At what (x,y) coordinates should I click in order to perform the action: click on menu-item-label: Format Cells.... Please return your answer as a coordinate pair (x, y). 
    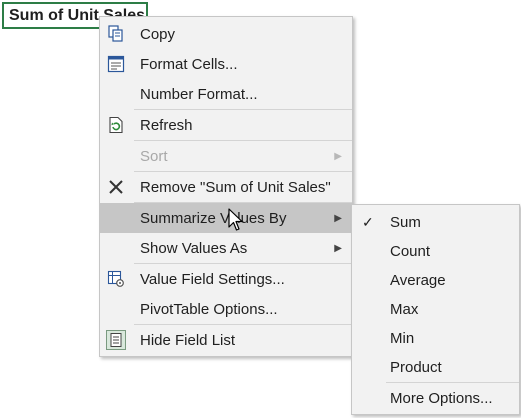
    Looking at the image, I should click on (189, 64).